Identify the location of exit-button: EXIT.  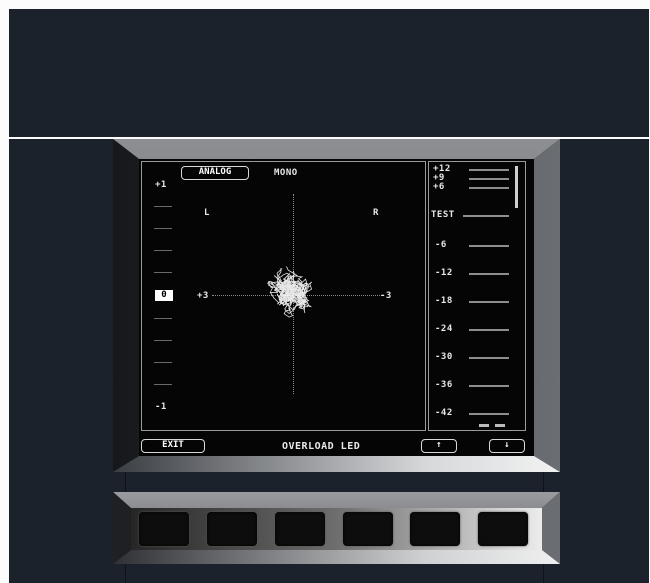
(173, 446).